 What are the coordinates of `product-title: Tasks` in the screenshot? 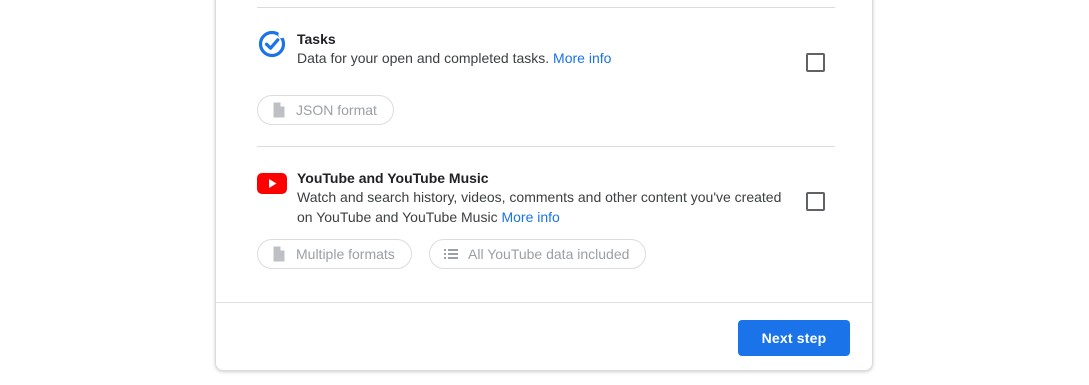 It's located at (316, 39).